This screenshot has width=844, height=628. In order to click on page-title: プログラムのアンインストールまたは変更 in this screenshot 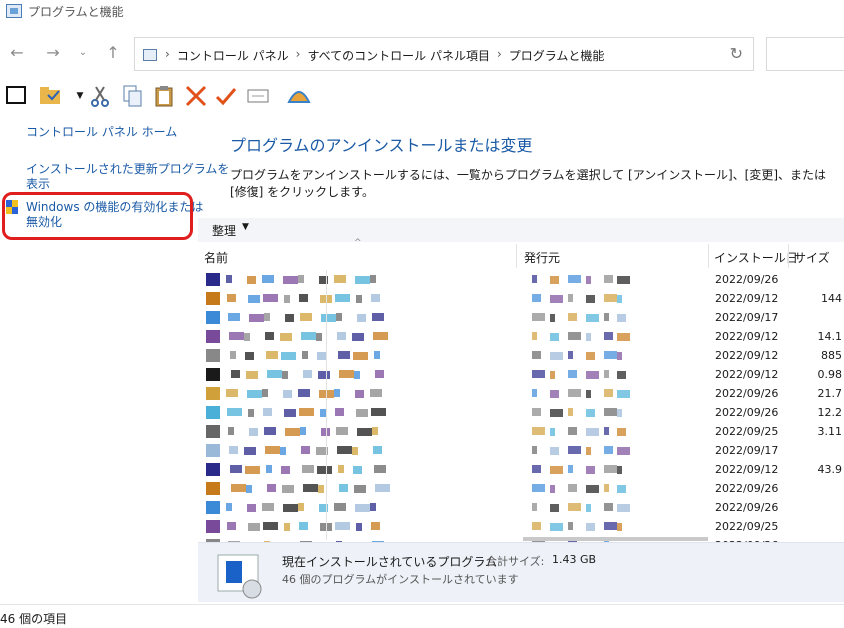, I will do `click(381, 145)`.